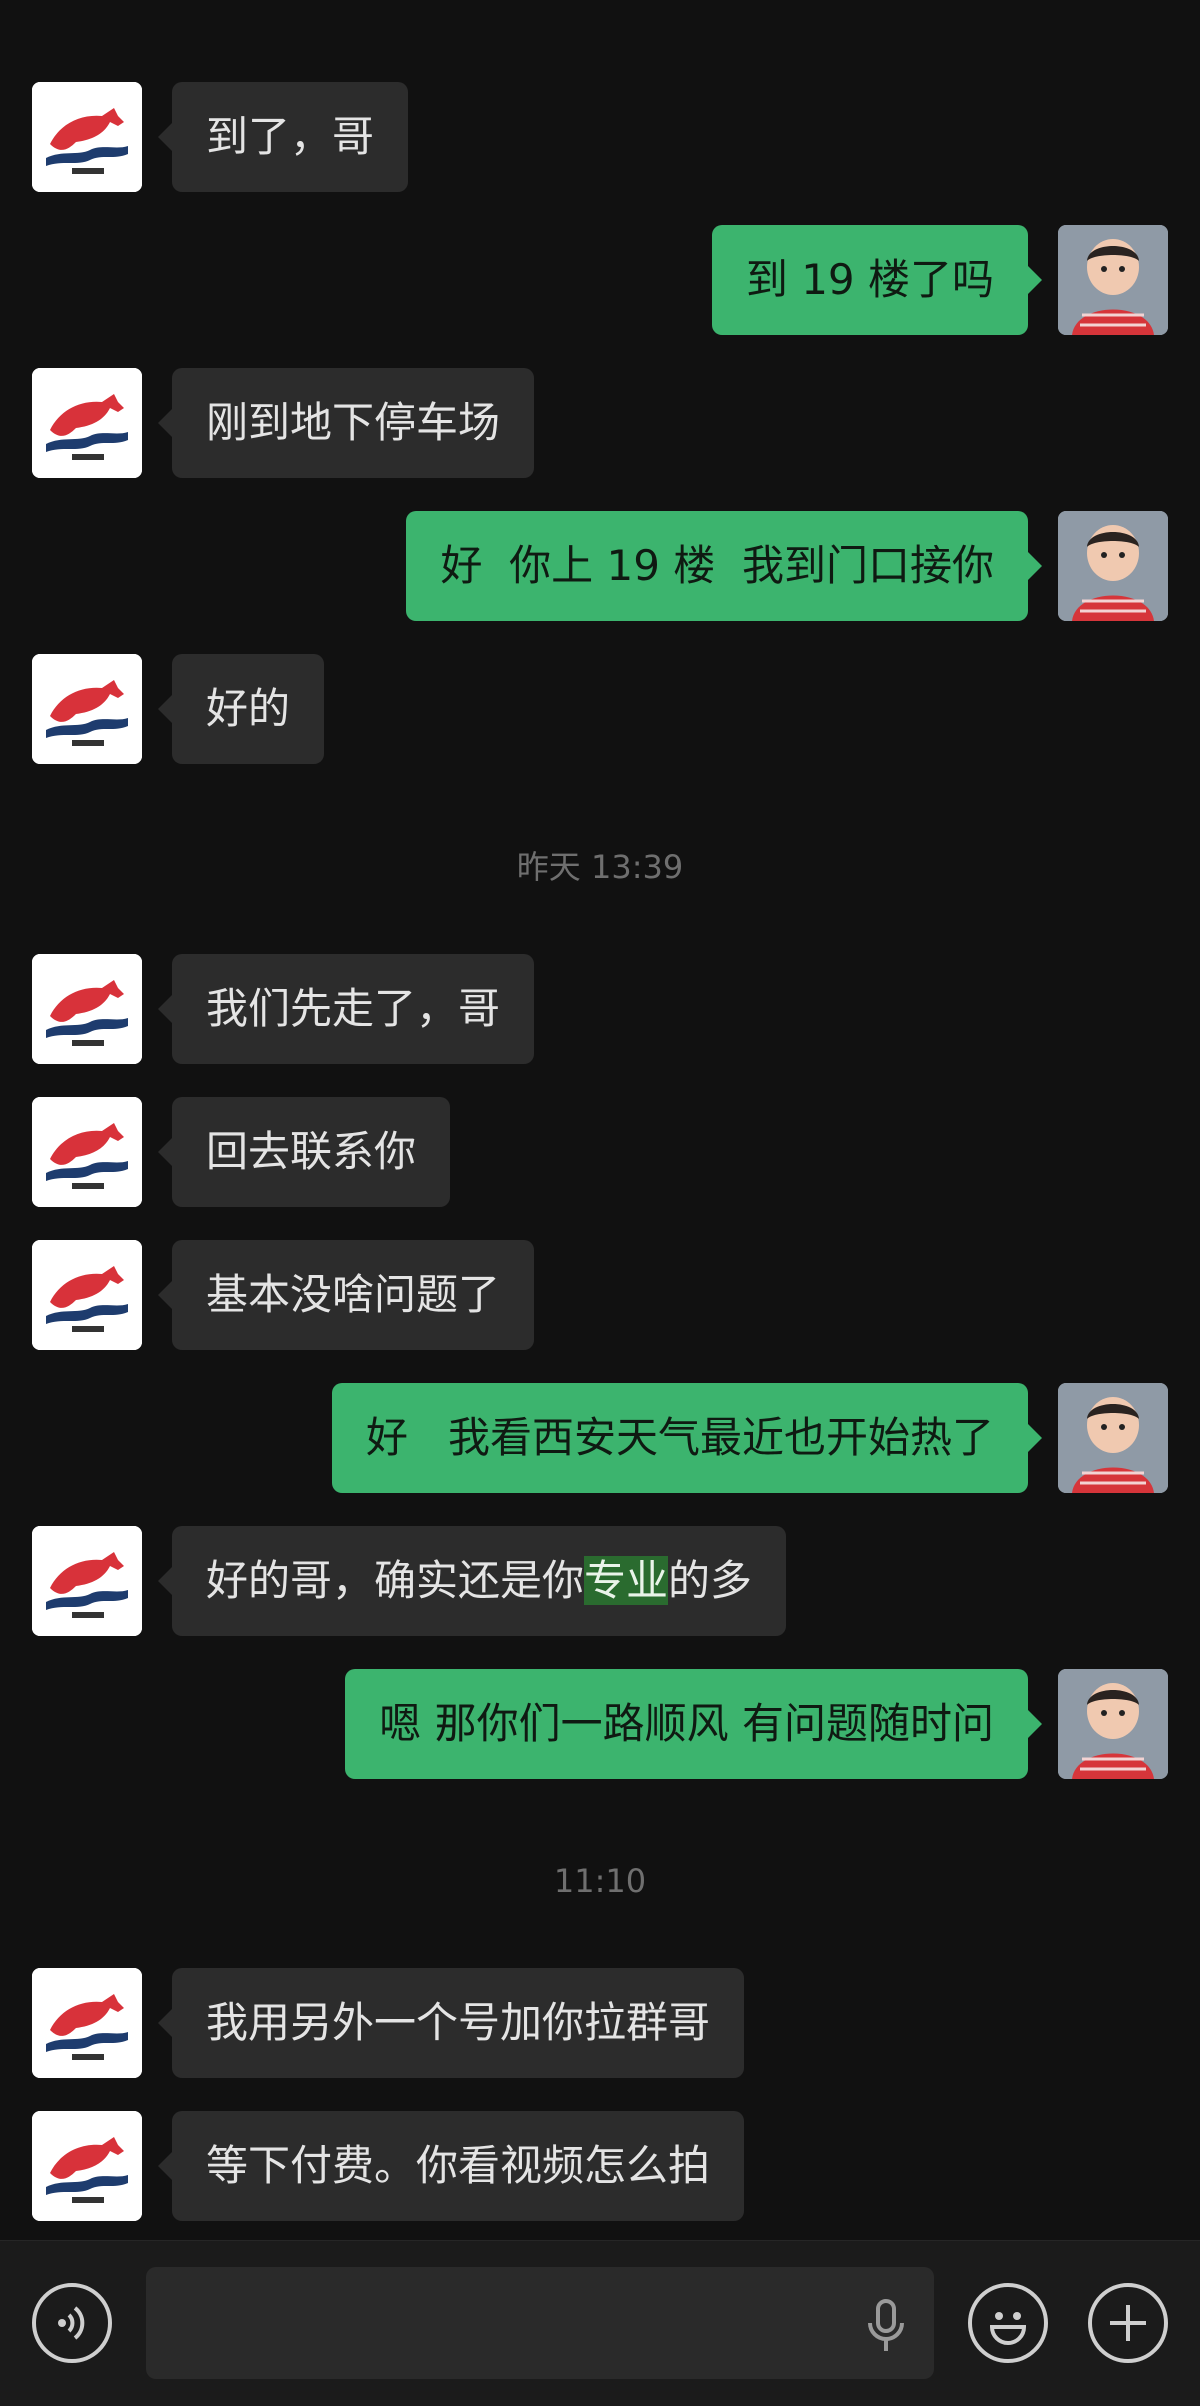  What do you see at coordinates (241, 709) in the screenshot?
I see `message-bubble: 好的` at bounding box center [241, 709].